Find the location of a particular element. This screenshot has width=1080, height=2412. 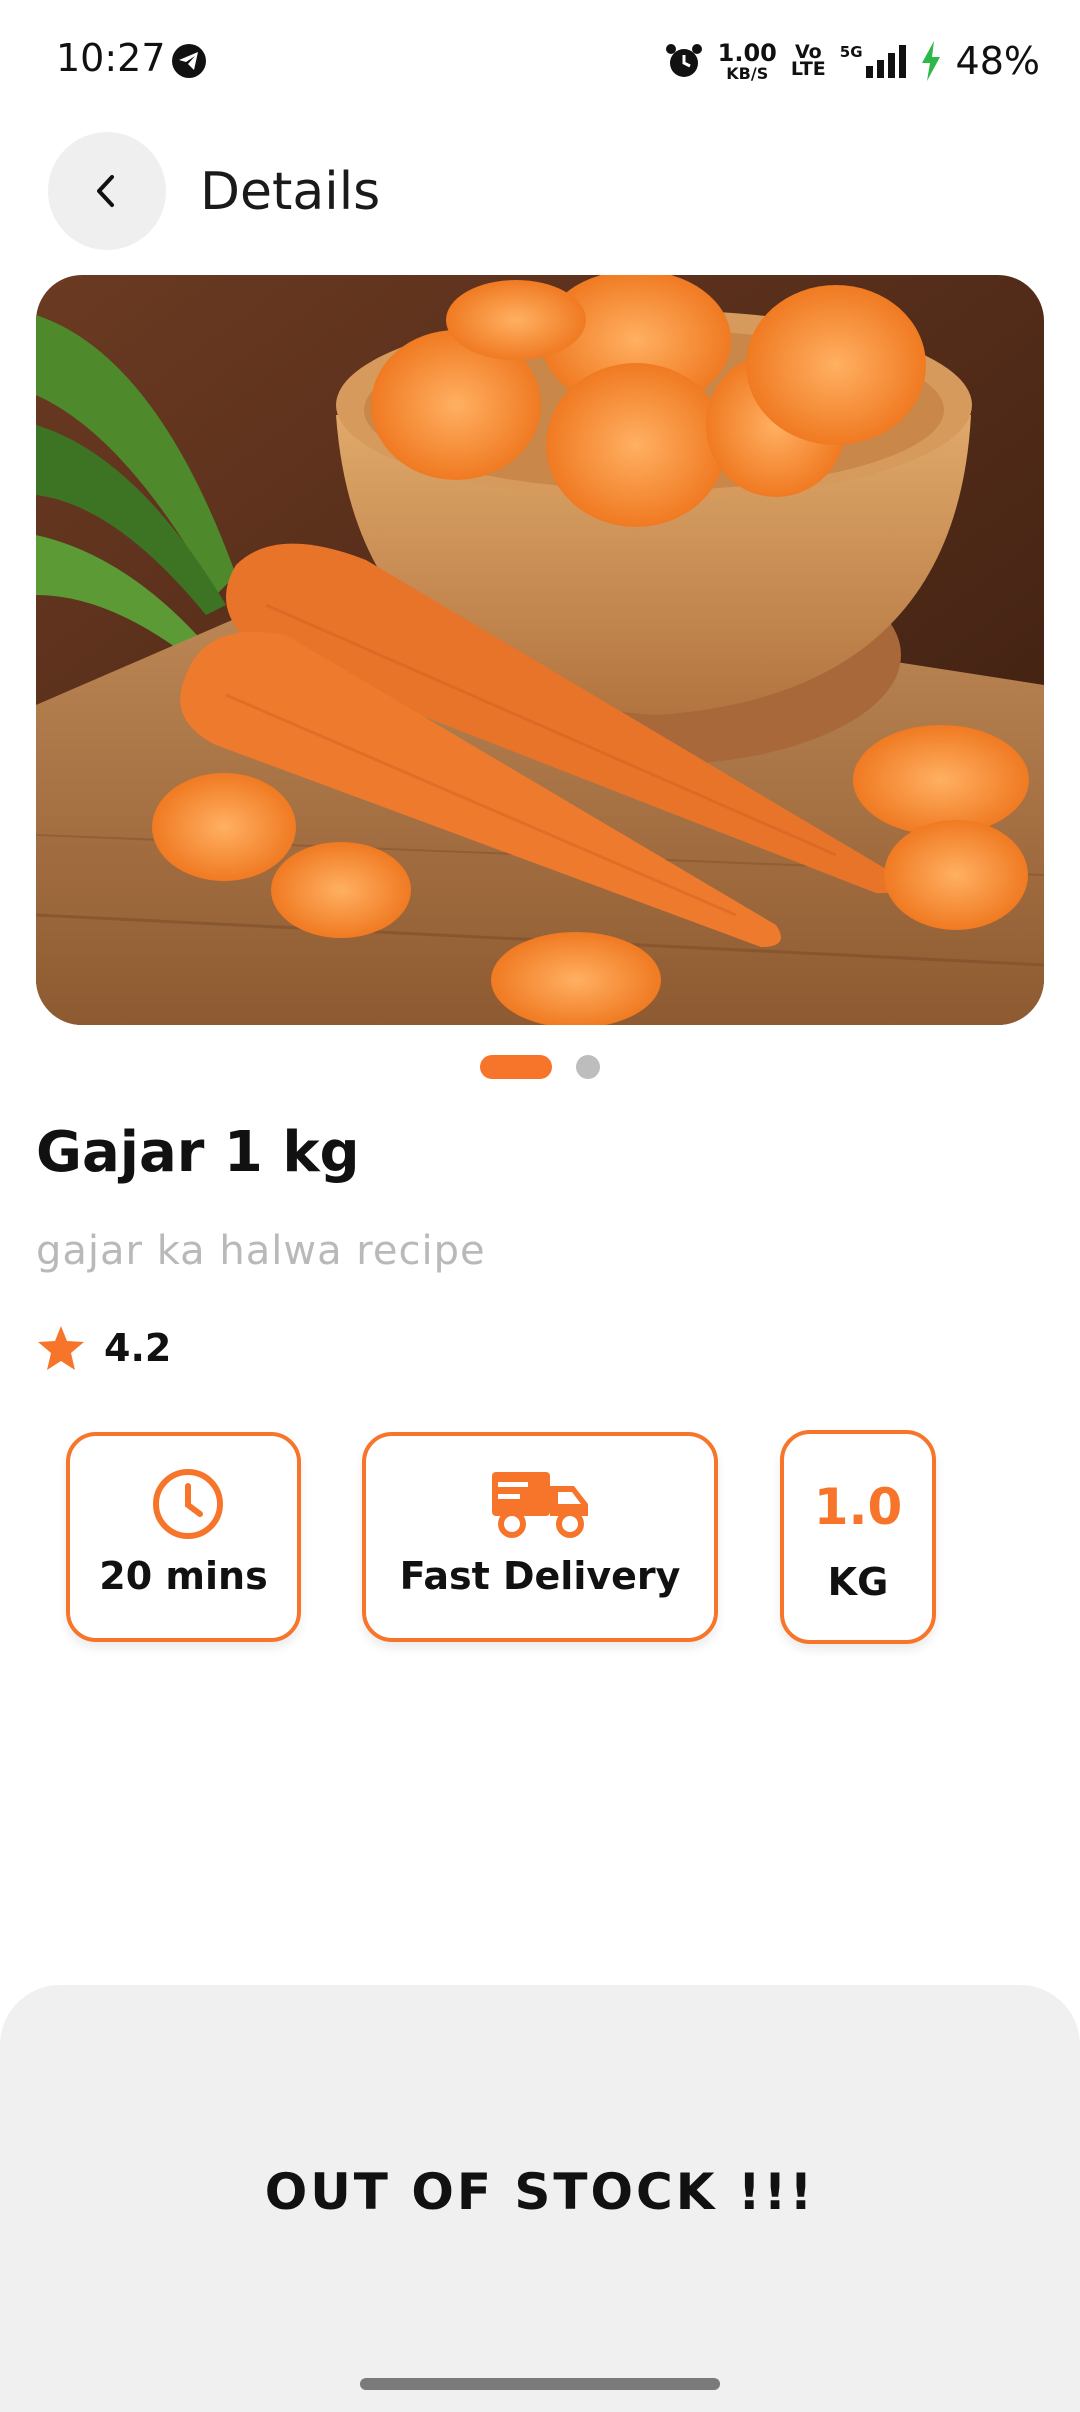

truck-icon is located at coordinates (540, 1505).